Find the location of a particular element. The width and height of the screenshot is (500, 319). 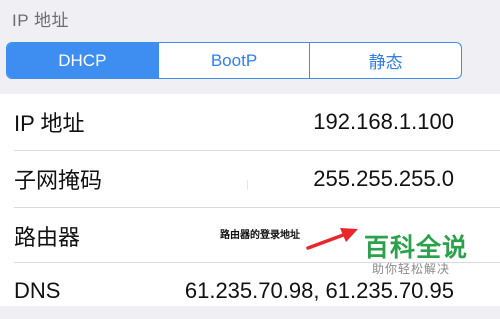

ip-address-label: IP 地址 is located at coordinates (49, 123).